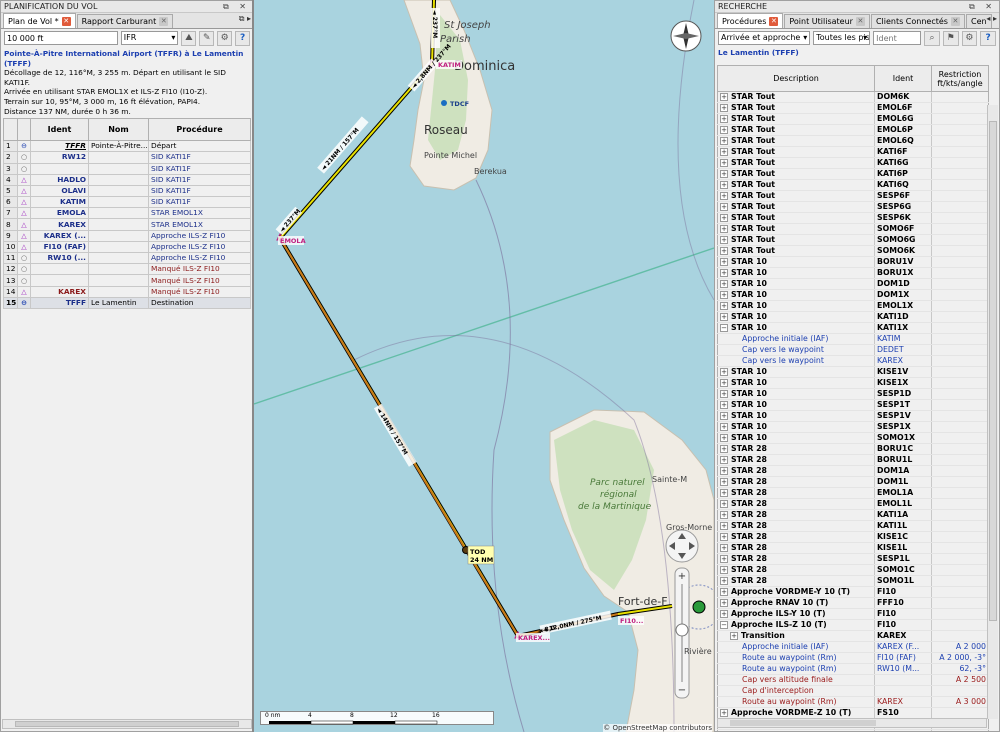 The height and width of the screenshot is (732, 1000). What do you see at coordinates (127, 213) in the screenshot?
I see `flight-plan-row: 7 △ EMOLA STAR EMOL1X` at bounding box center [127, 213].